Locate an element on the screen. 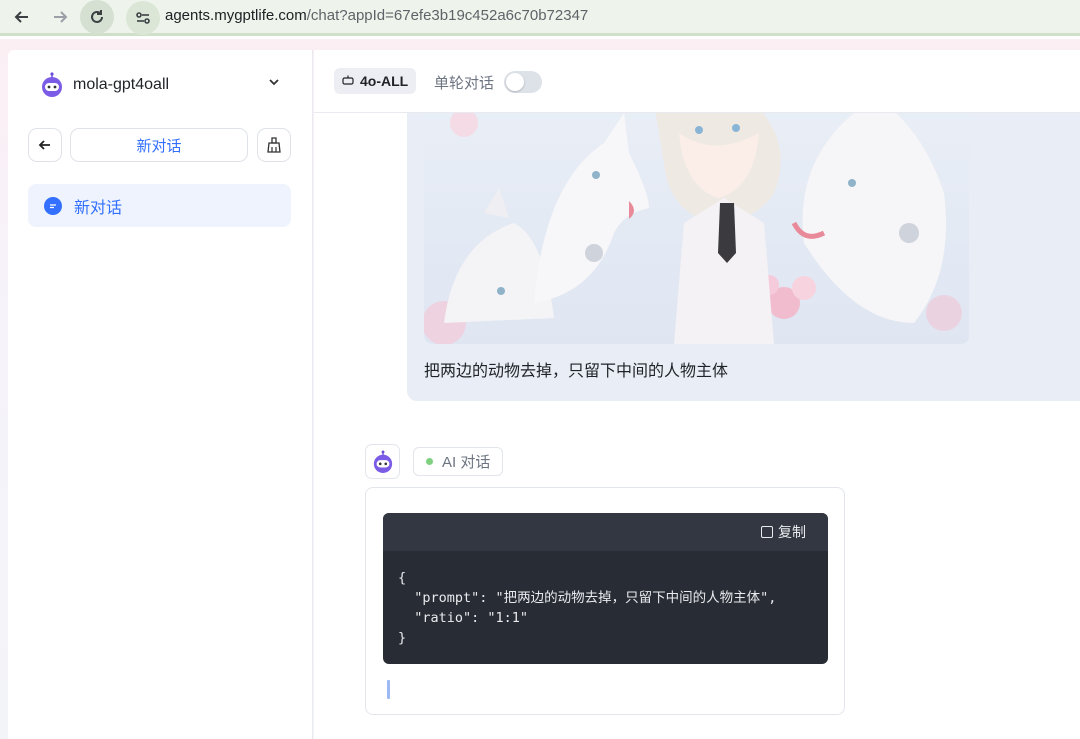 This screenshot has height=739, width=1080. ai-mode-tag: AI 对话 is located at coordinates (458, 461).